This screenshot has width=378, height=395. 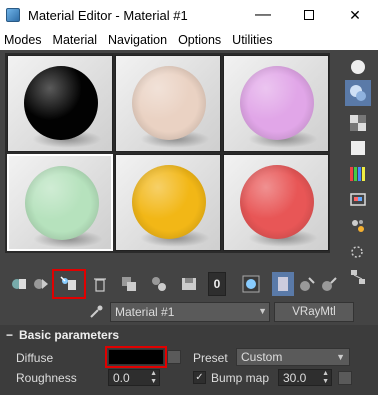 What do you see at coordinates (358, 200) in the screenshot?
I see `make-preview-icon` at bounding box center [358, 200].